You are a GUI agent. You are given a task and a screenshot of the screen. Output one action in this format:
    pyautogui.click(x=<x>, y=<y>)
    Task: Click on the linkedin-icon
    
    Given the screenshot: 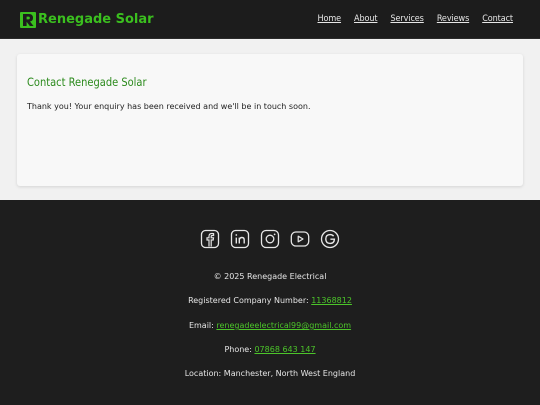 What is the action you would take?
    pyautogui.click(x=240, y=239)
    